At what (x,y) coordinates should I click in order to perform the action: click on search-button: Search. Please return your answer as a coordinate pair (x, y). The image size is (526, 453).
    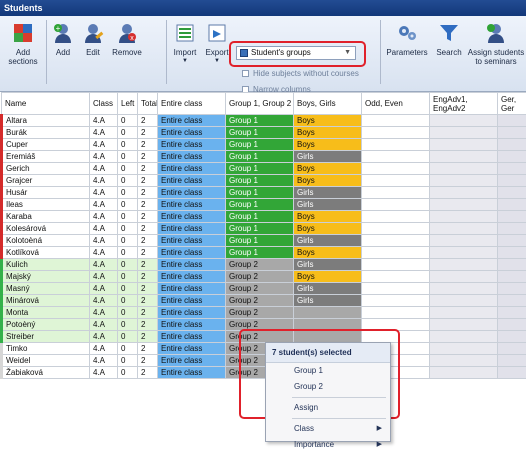
    Looking at the image, I should click on (449, 39).